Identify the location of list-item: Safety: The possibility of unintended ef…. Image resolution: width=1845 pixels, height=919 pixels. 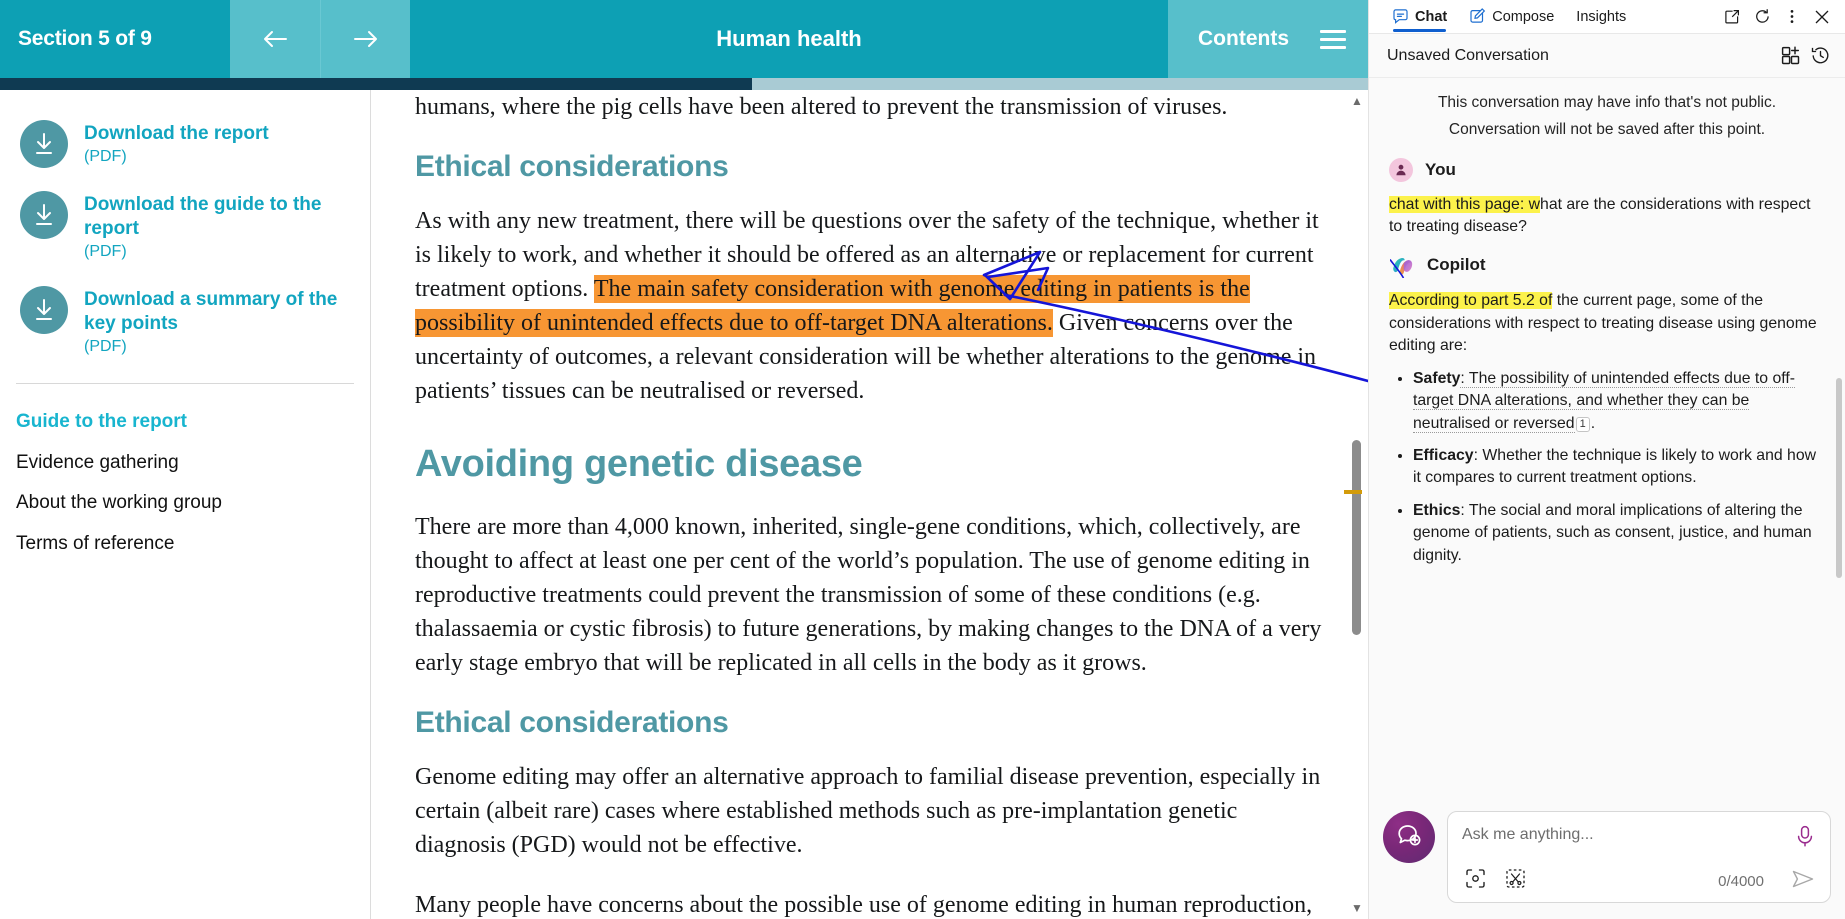
(1619, 401).